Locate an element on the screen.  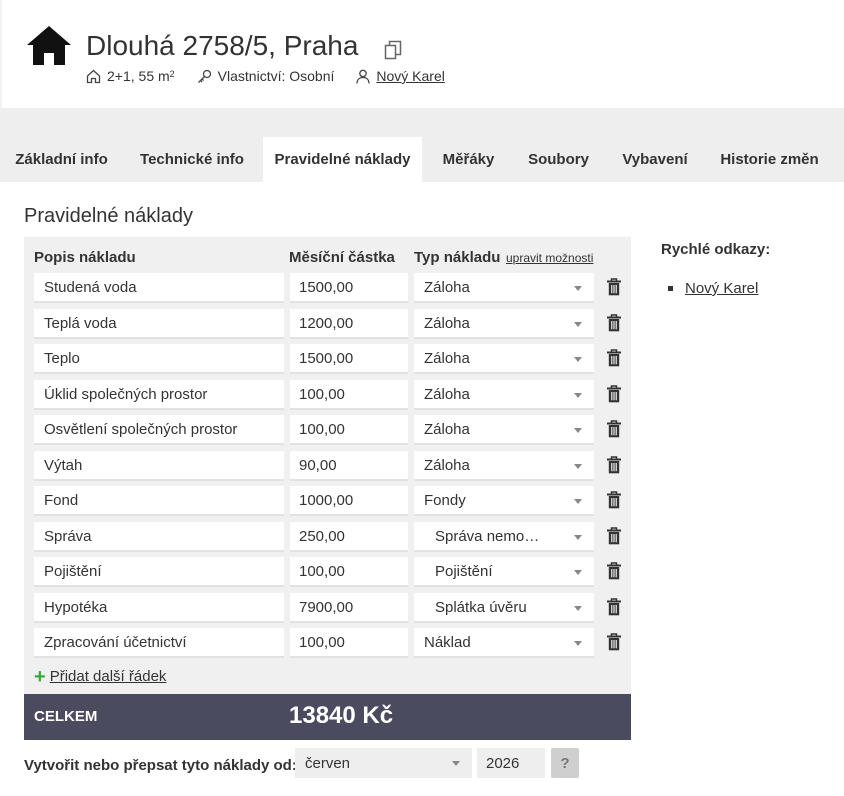
layout-info: 2+1, 55 m2 is located at coordinates (130, 76).